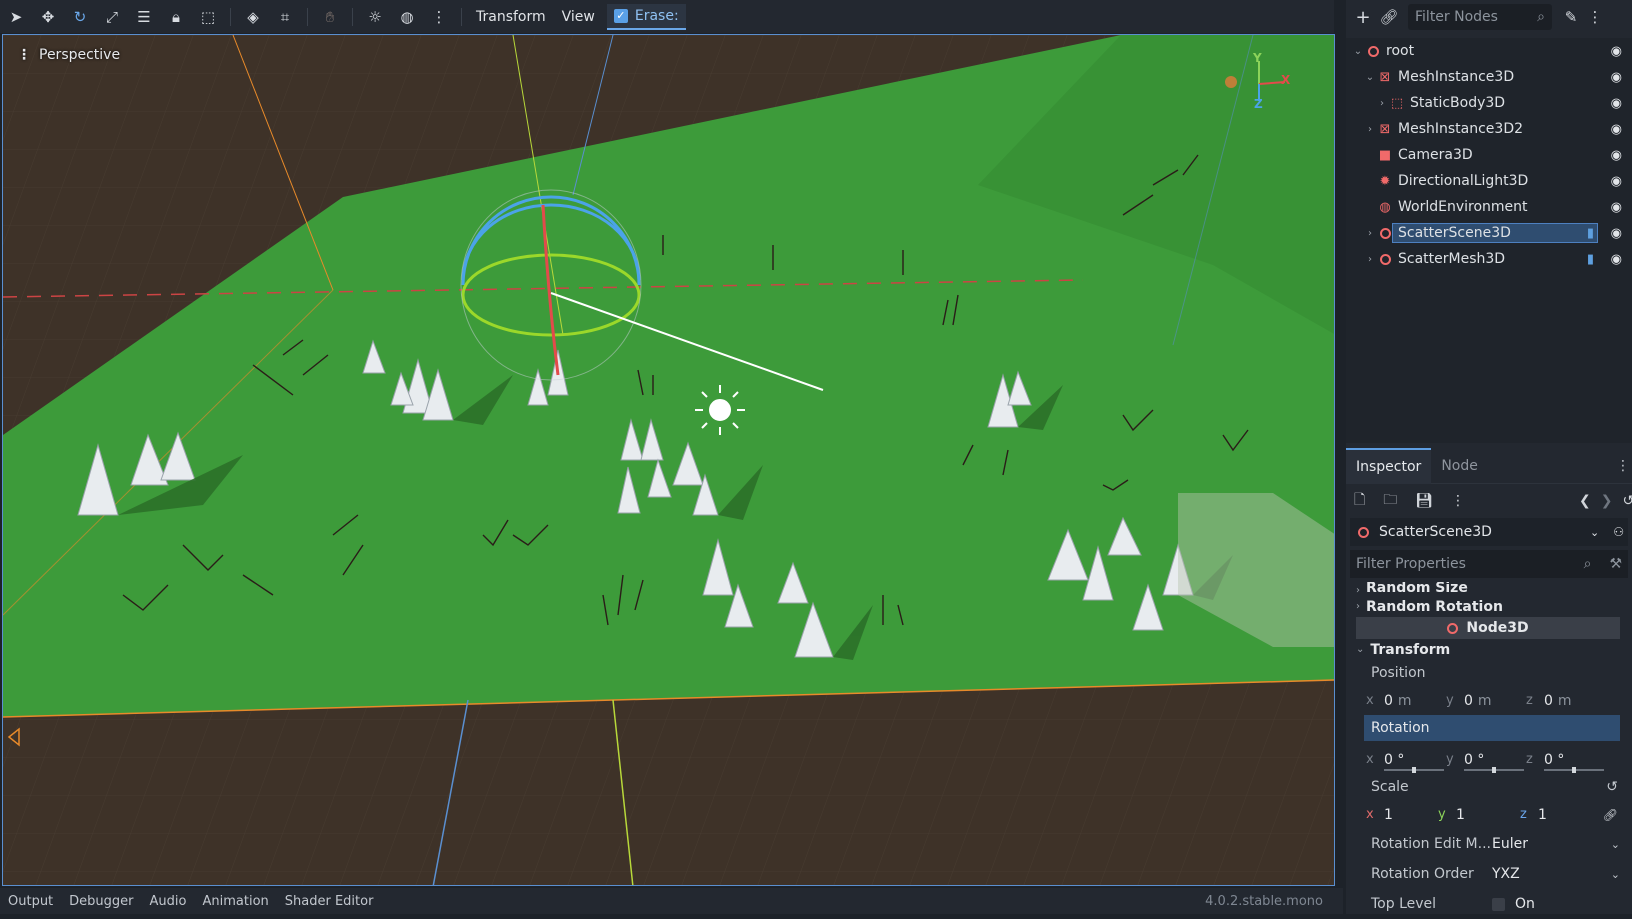 This screenshot has height=919, width=1632. I want to click on scale-x-field: x1, so click(1402, 815).